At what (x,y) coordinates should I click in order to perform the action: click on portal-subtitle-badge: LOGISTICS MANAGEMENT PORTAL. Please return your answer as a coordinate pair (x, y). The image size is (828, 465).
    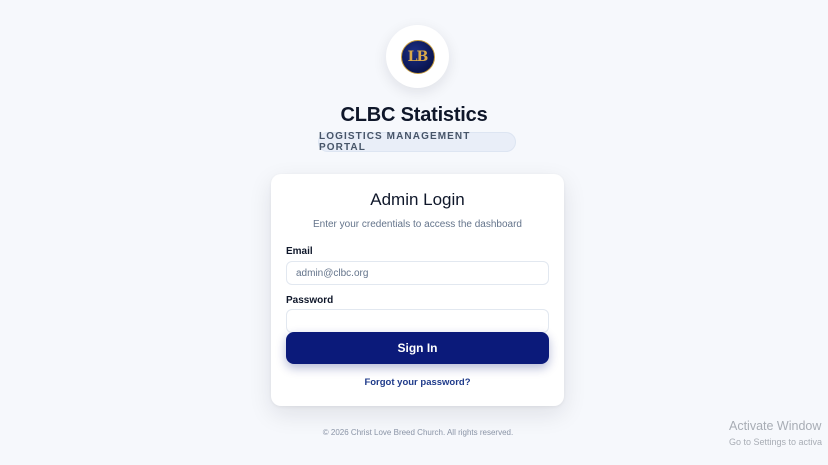
    Looking at the image, I should click on (417, 142).